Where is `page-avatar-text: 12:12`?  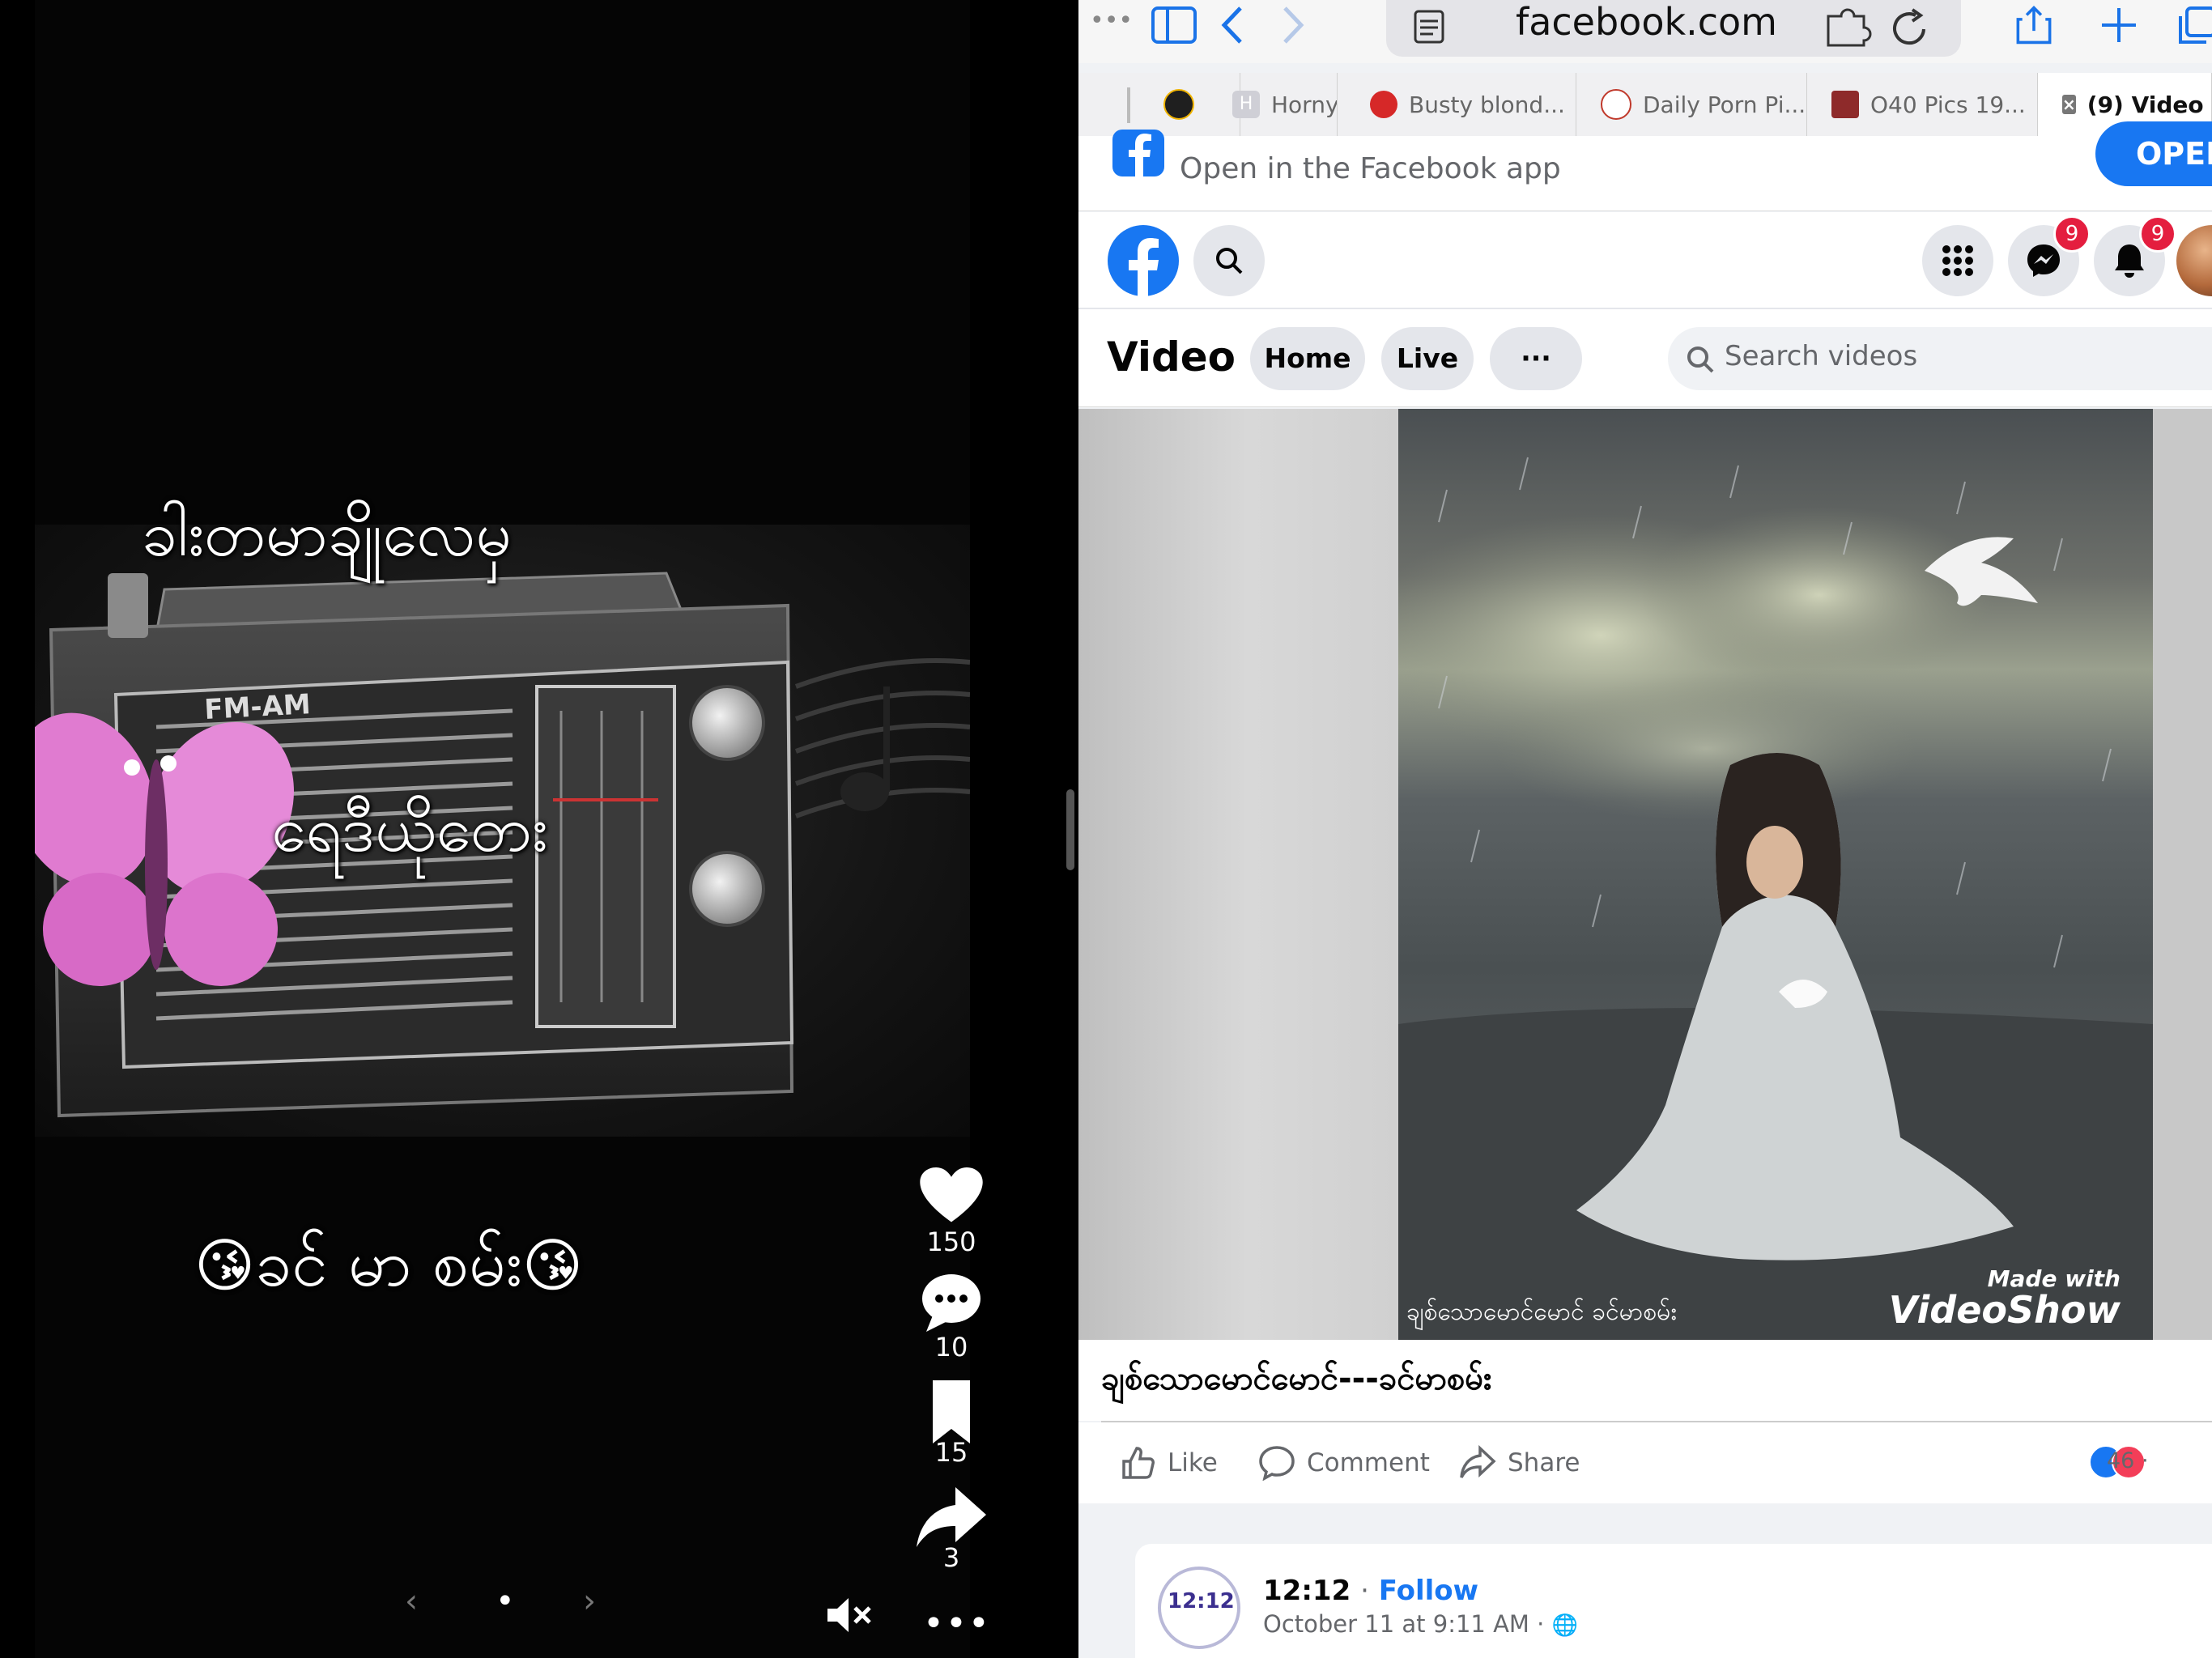
page-avatar-text: 12:12 is located at coordinates (1202, 1601).